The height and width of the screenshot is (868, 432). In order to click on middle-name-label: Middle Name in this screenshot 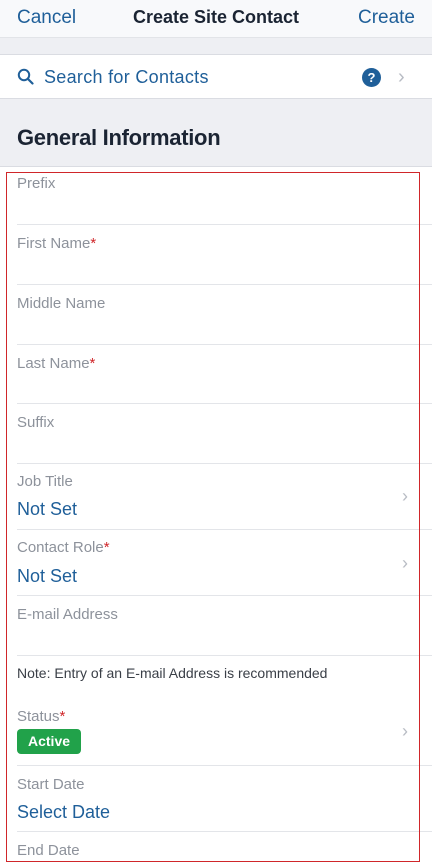, I will do `click(61, 303)`.